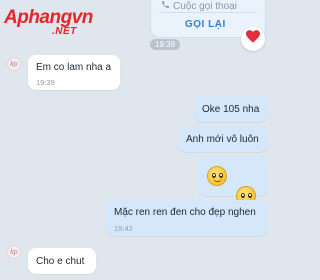 This screenshot has height=280, width=320. Describe the element at coordinates (38, 17) in the screenshot. I see `logo-brand: Aphang` at that location.